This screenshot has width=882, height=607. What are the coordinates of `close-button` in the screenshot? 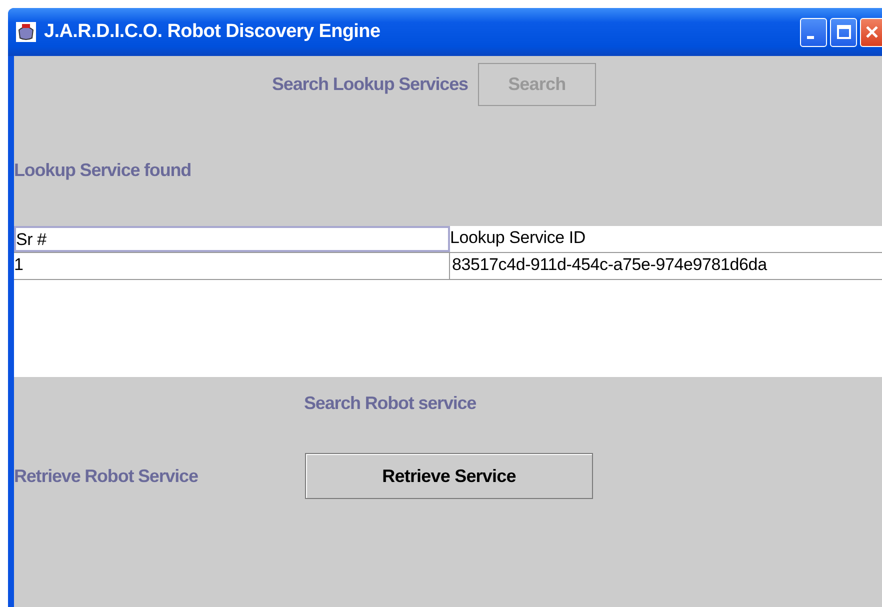 It's located at (871, 32).